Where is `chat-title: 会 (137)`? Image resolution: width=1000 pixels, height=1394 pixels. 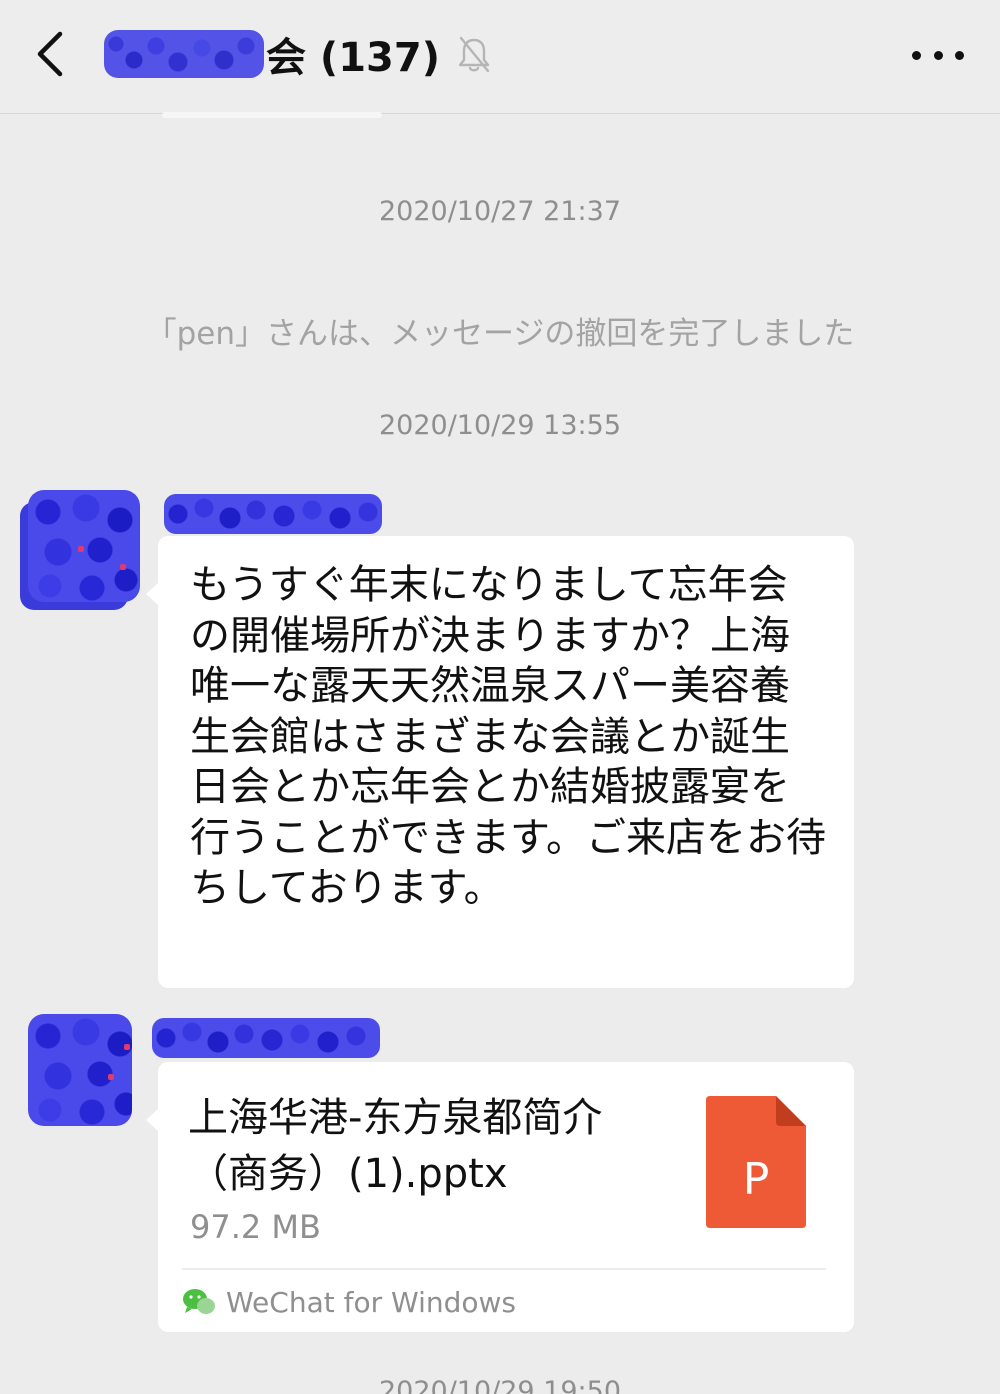 chat-title: 会 (137) is located at coordinates (298, 54).